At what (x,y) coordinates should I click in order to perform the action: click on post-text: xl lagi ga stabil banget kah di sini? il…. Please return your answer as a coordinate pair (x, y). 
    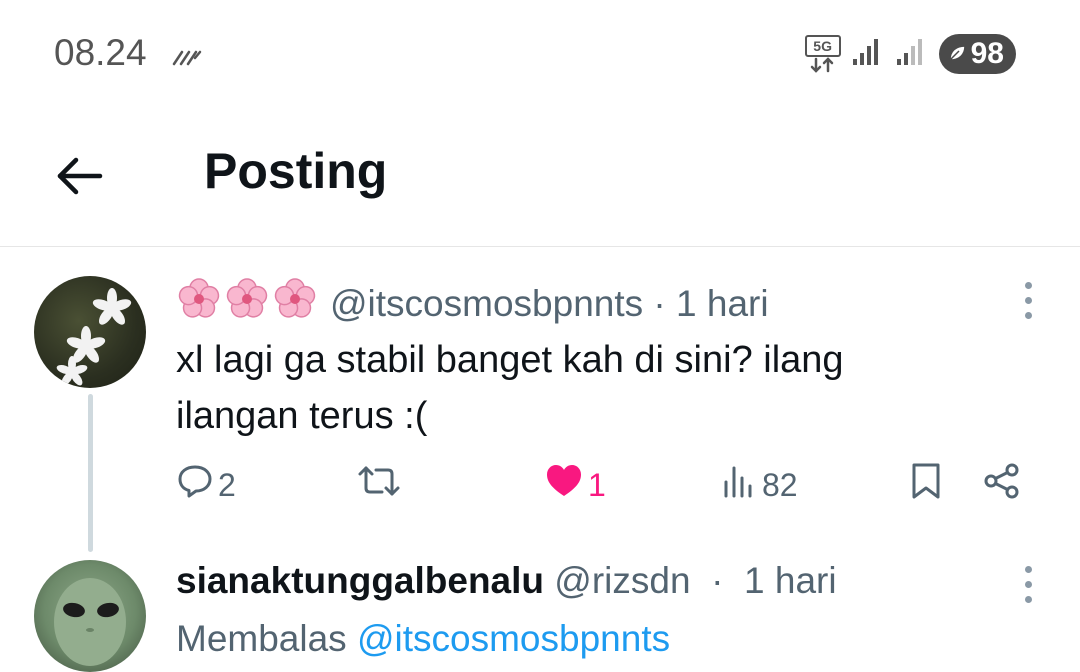
    Looking at the image, I should click on (510, 388).